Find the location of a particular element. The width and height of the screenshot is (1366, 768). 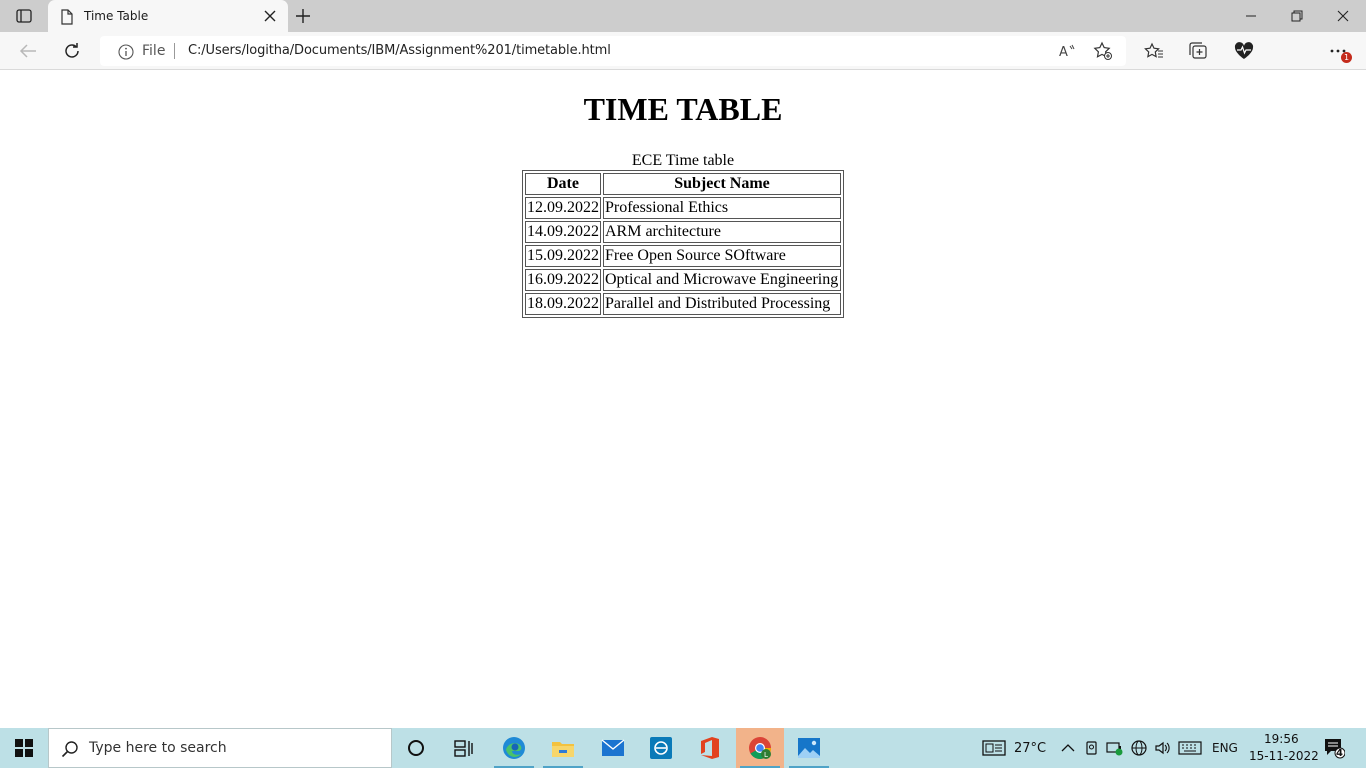

browser-tabstrip: Time Table is located at coordinates (683, 16).